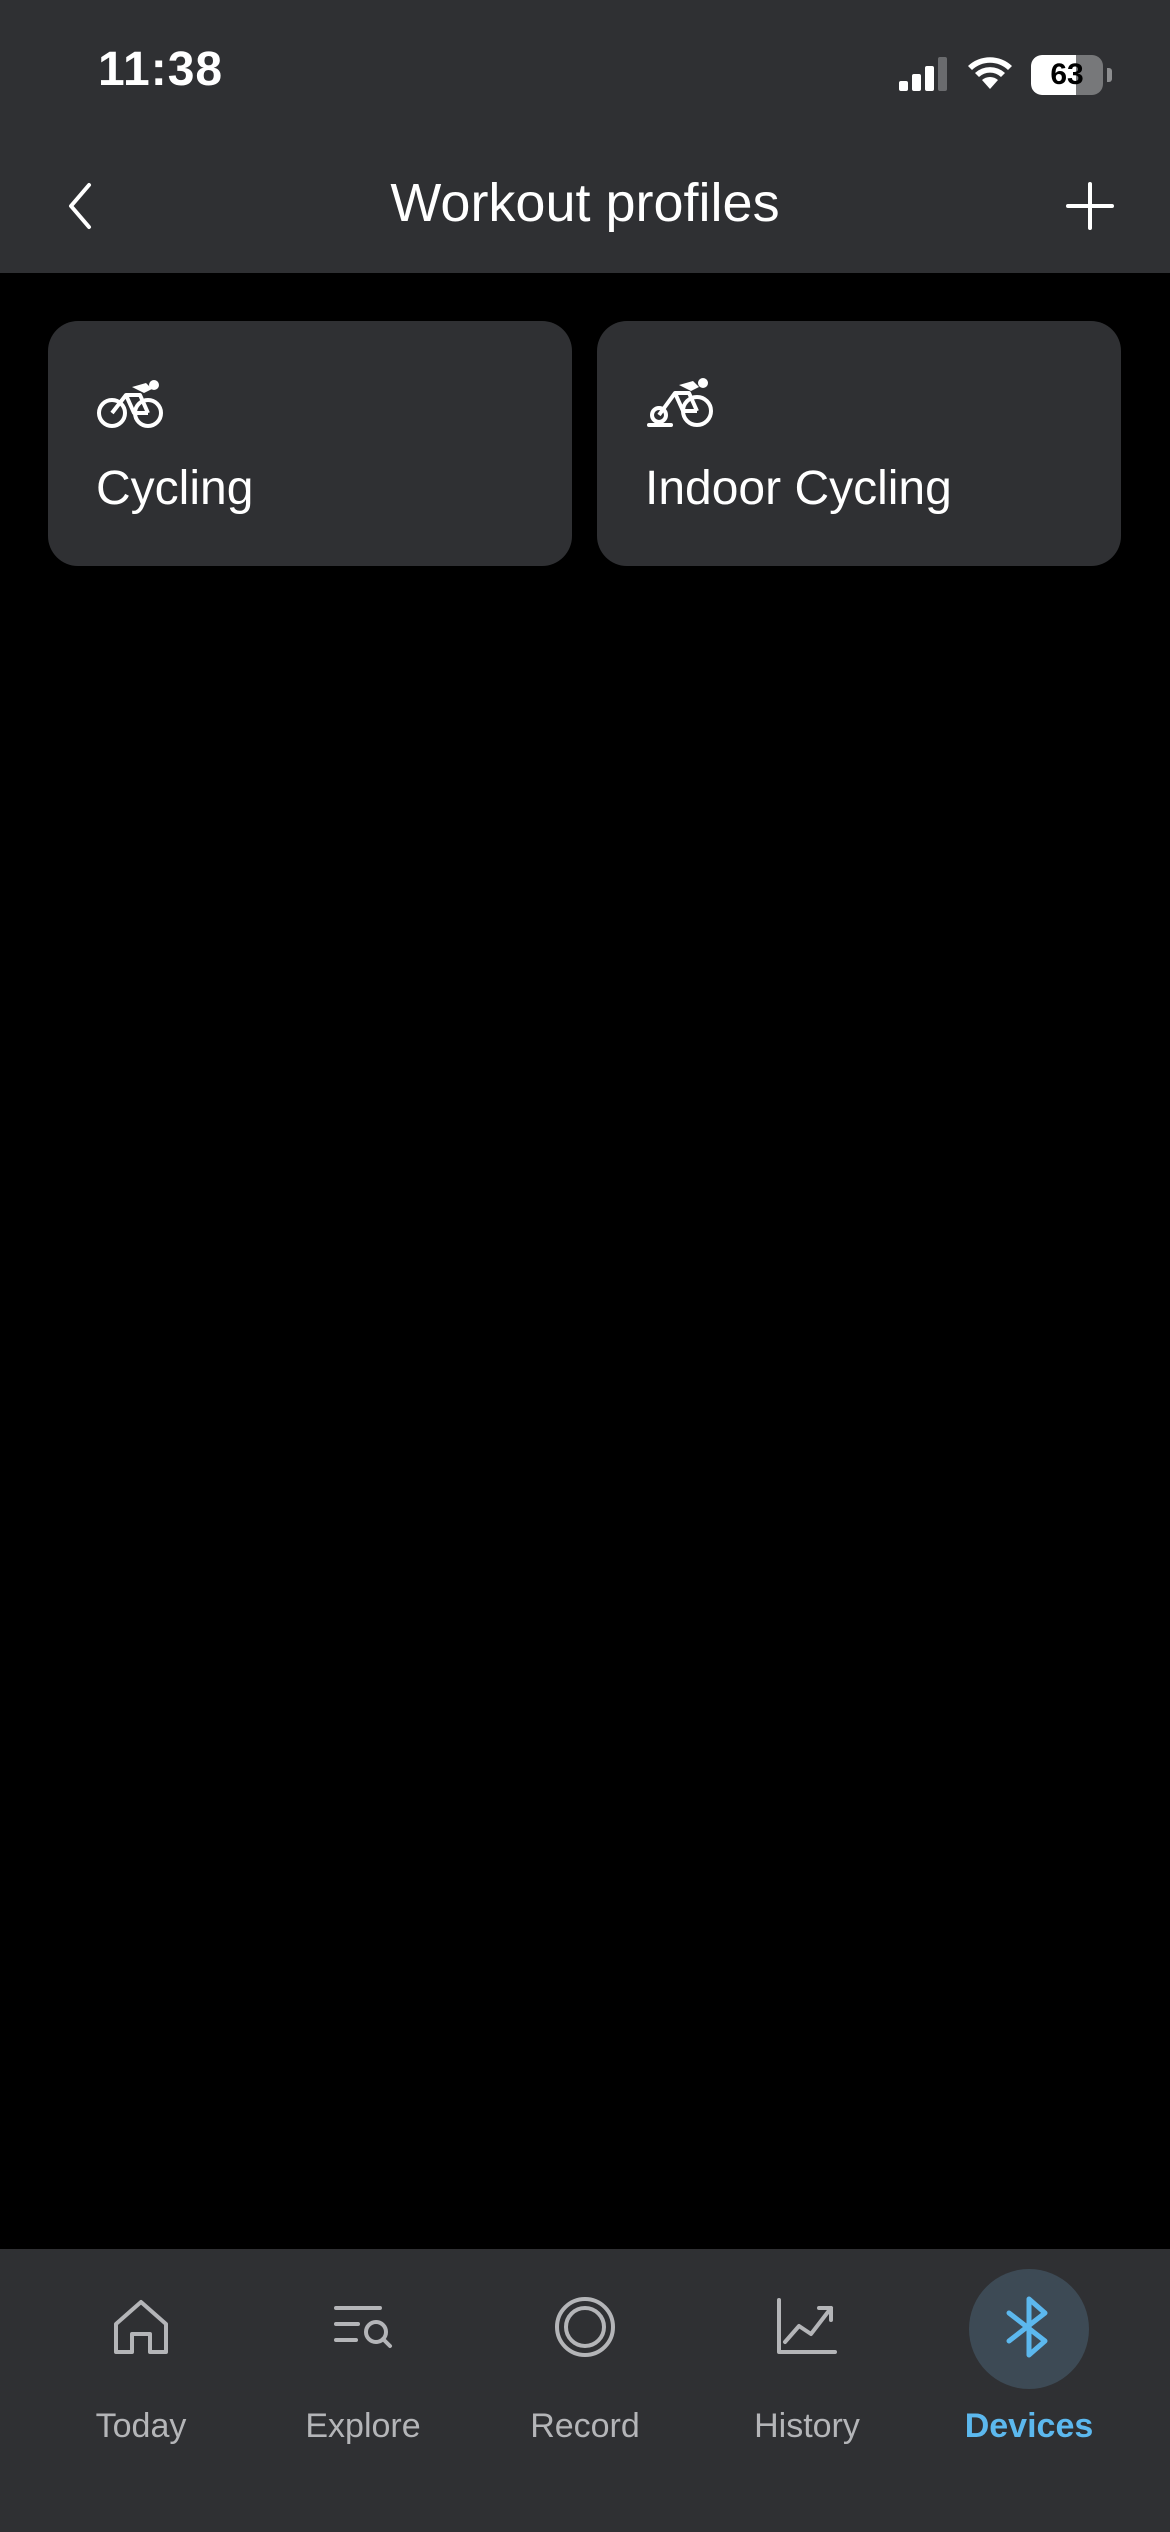 This screenshot has width=1170, height=2532. I want to click on tab-history: History, so click(807, 2359).